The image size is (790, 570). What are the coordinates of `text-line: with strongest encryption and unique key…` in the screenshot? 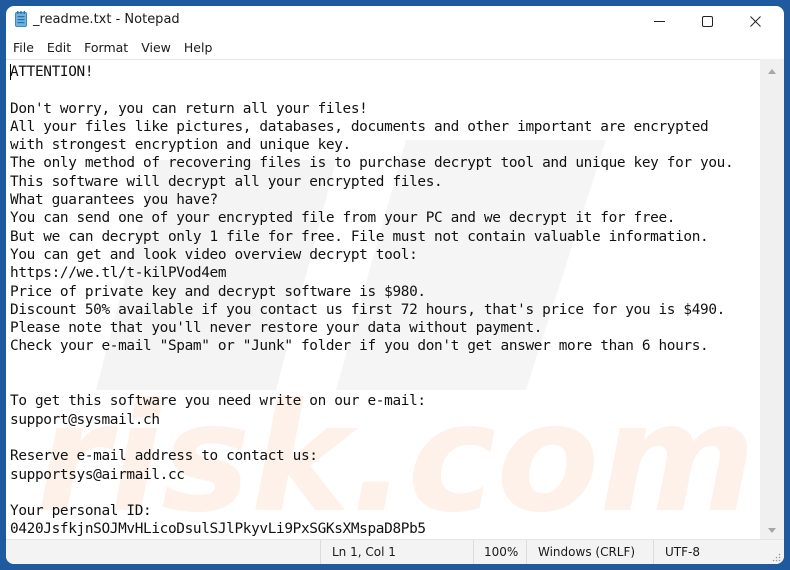 It's located at (180, 145).